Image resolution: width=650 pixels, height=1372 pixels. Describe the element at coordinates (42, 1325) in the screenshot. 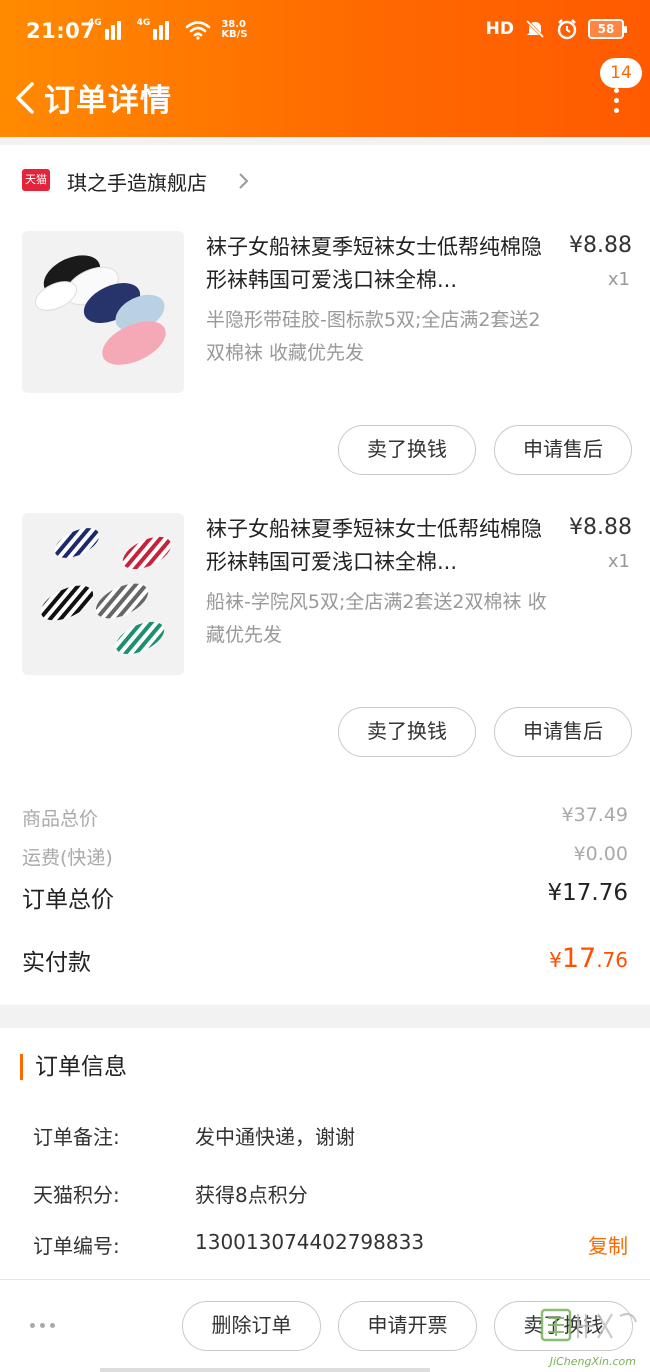

I see `more-options-icon` at that location.